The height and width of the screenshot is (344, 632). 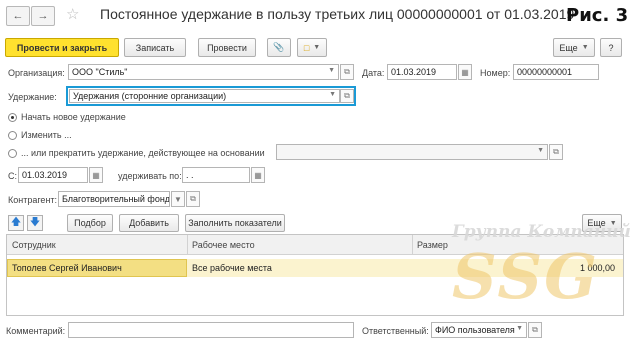 I want to click on radio-change, so click(x=12, y=135).